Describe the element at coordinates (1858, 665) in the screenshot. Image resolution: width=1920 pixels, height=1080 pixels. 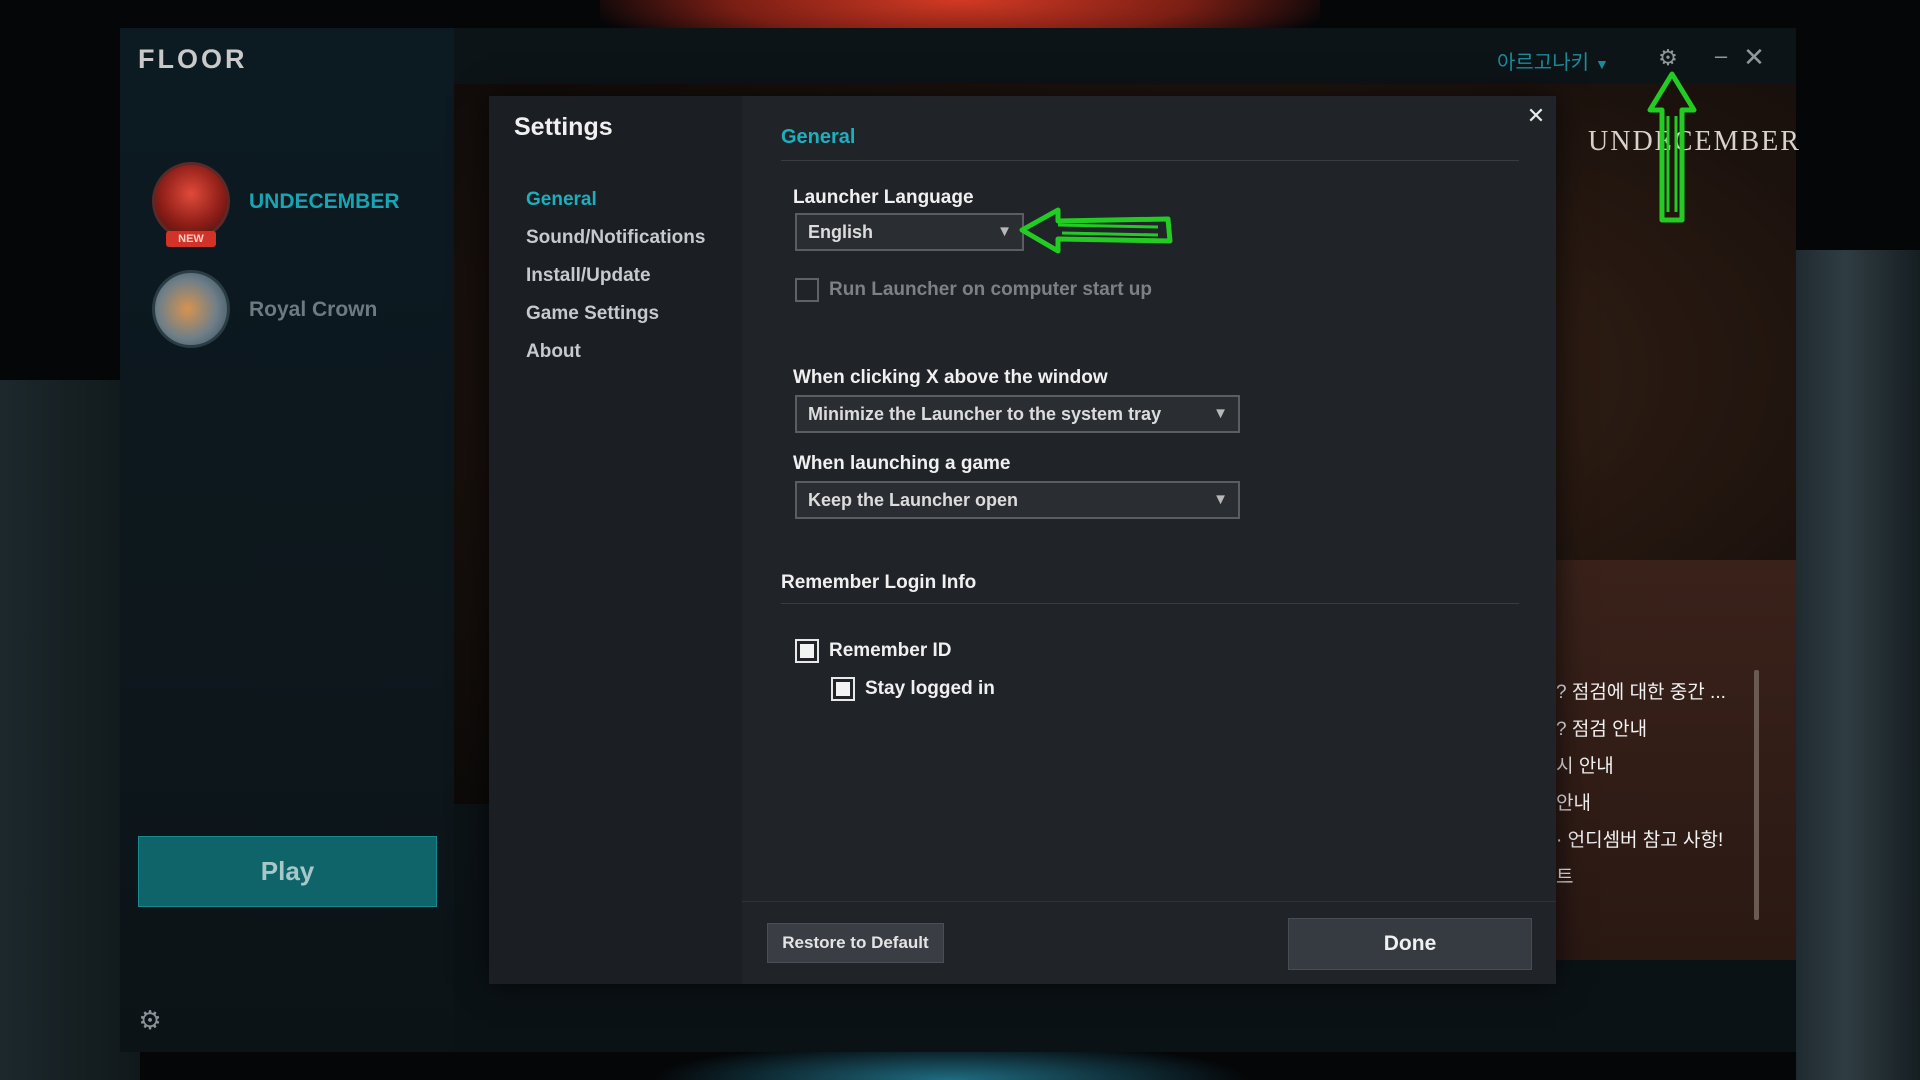
I see `background-side-right` at that location.